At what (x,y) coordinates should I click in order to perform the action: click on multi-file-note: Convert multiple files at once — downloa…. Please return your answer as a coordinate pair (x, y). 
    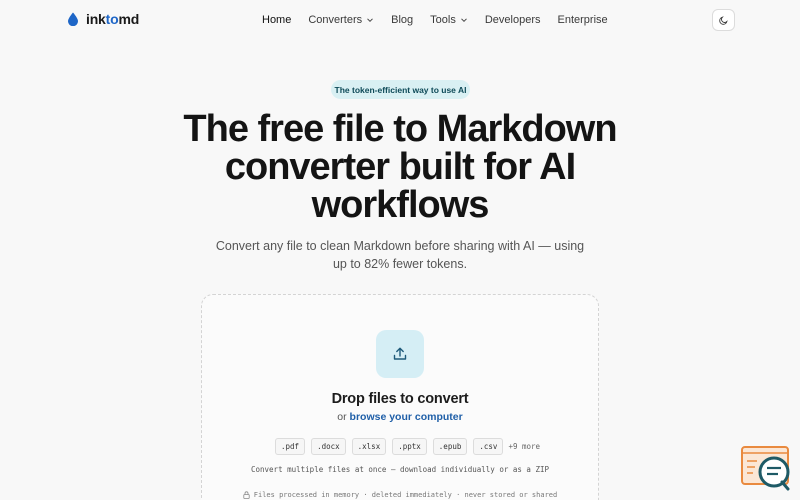
    Looking at the image, I should click on (399, 469).